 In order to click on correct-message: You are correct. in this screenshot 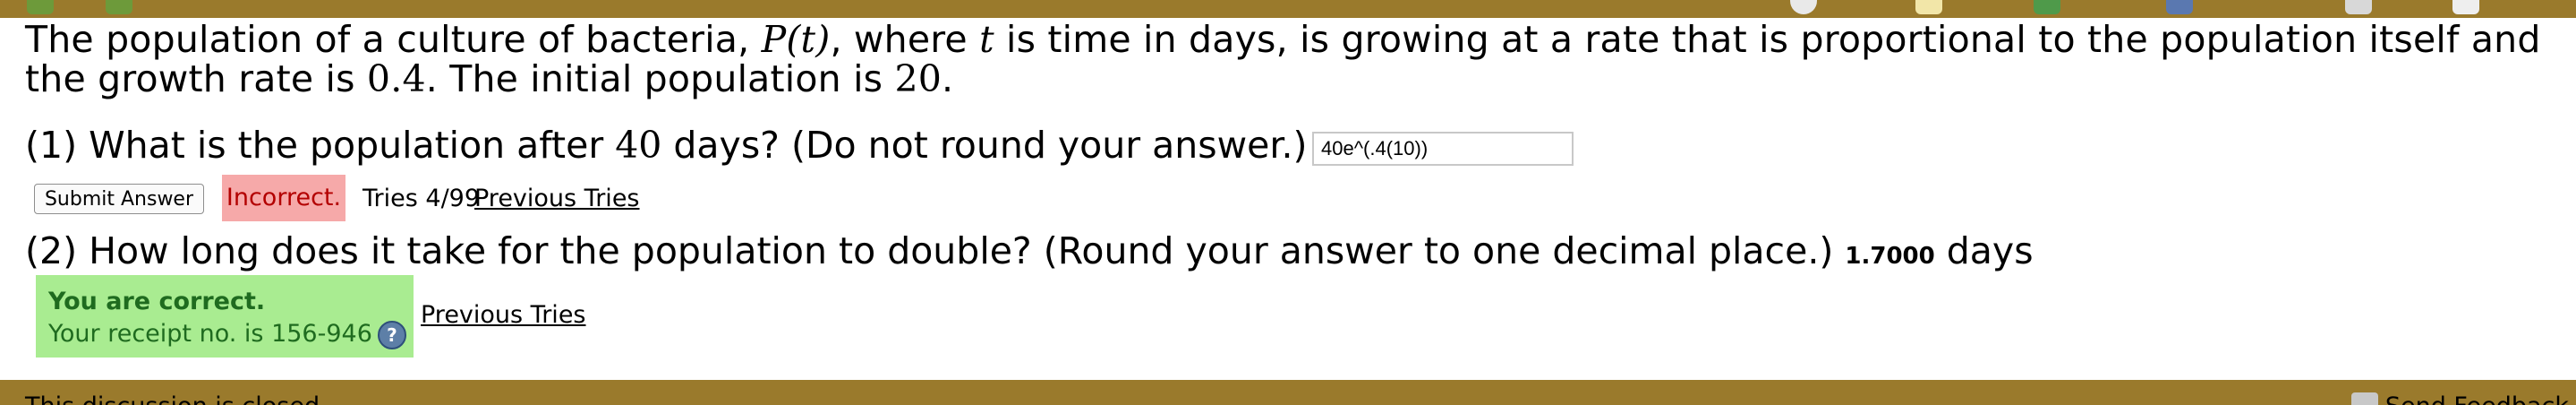, I will do `click(157, 301)`.